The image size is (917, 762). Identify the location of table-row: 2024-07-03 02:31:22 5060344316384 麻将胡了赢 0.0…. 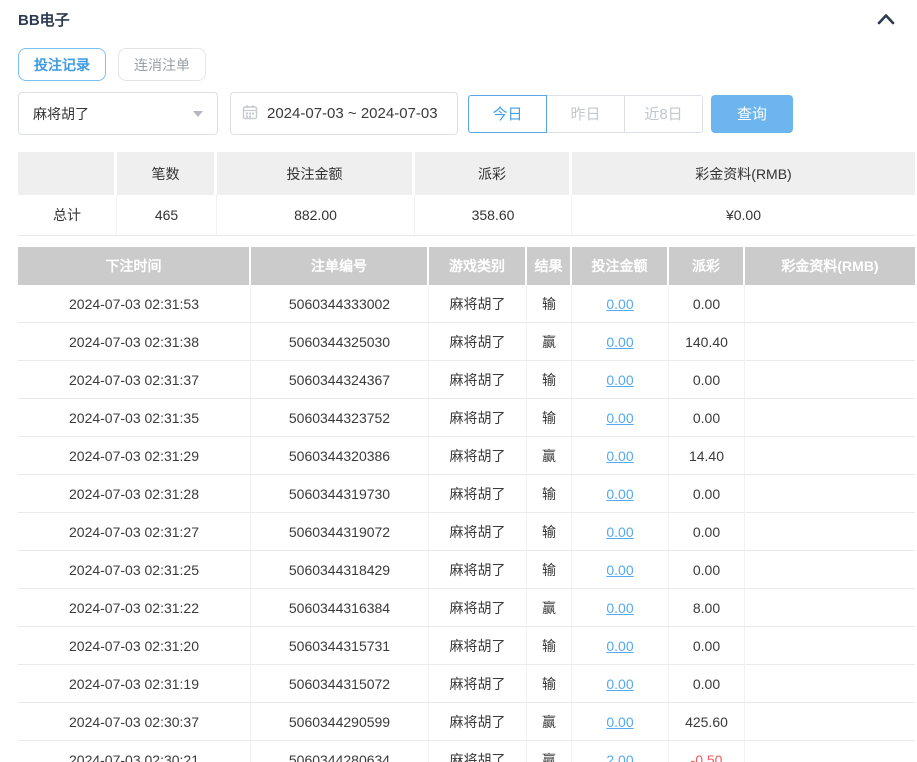
(466, 608).